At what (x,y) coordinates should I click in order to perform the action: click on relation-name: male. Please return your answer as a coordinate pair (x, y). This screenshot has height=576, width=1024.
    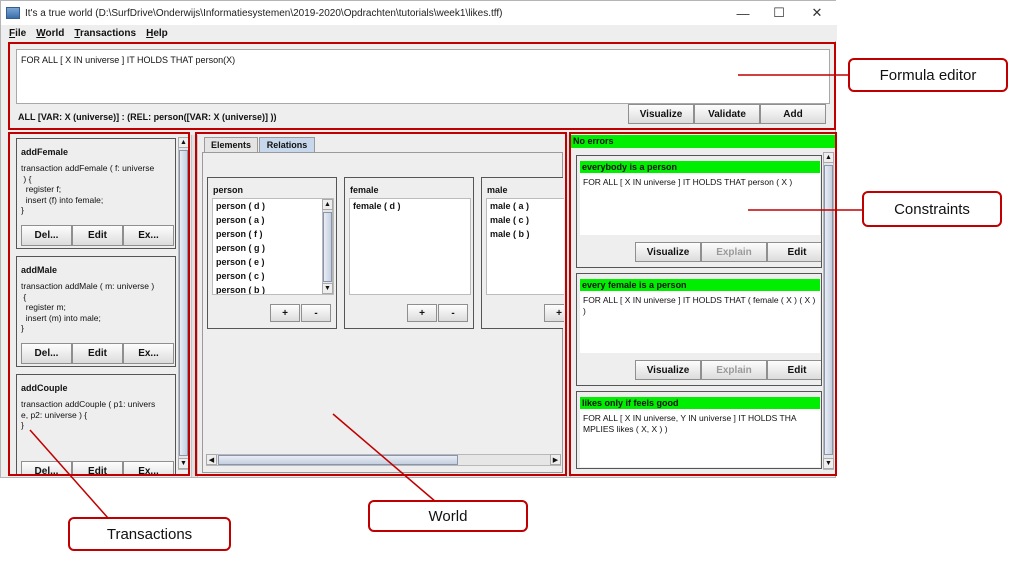
    Looking at the image, I should click on (497, 190).